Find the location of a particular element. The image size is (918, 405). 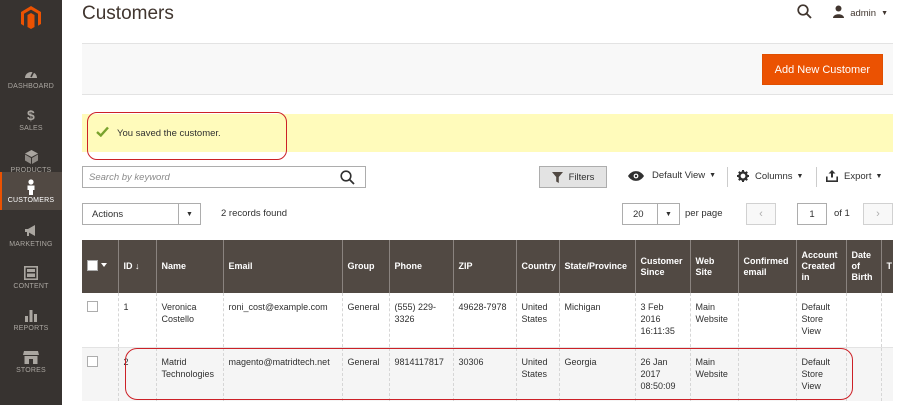

per-page-value: 20 is located at coordinates (638, 214).